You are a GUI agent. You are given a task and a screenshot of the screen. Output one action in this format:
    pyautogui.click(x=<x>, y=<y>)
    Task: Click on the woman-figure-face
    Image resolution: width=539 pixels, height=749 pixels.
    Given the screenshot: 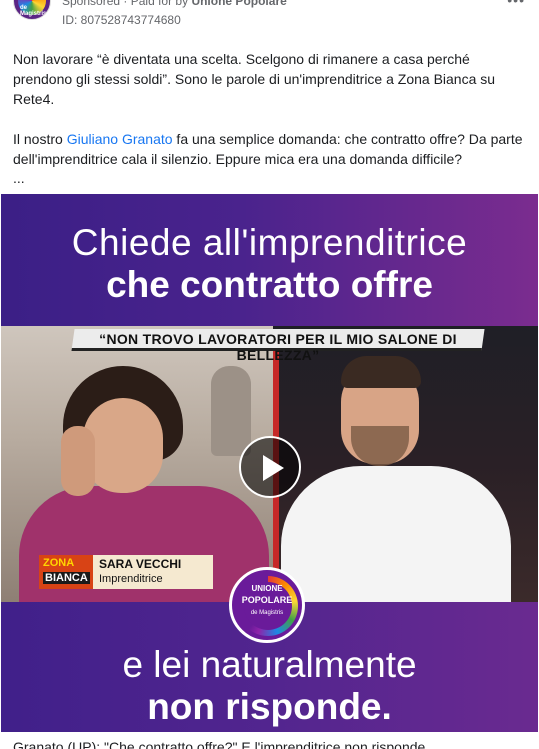 What is the action you would take?
    pyautogui.click(x=123, y=445)
    